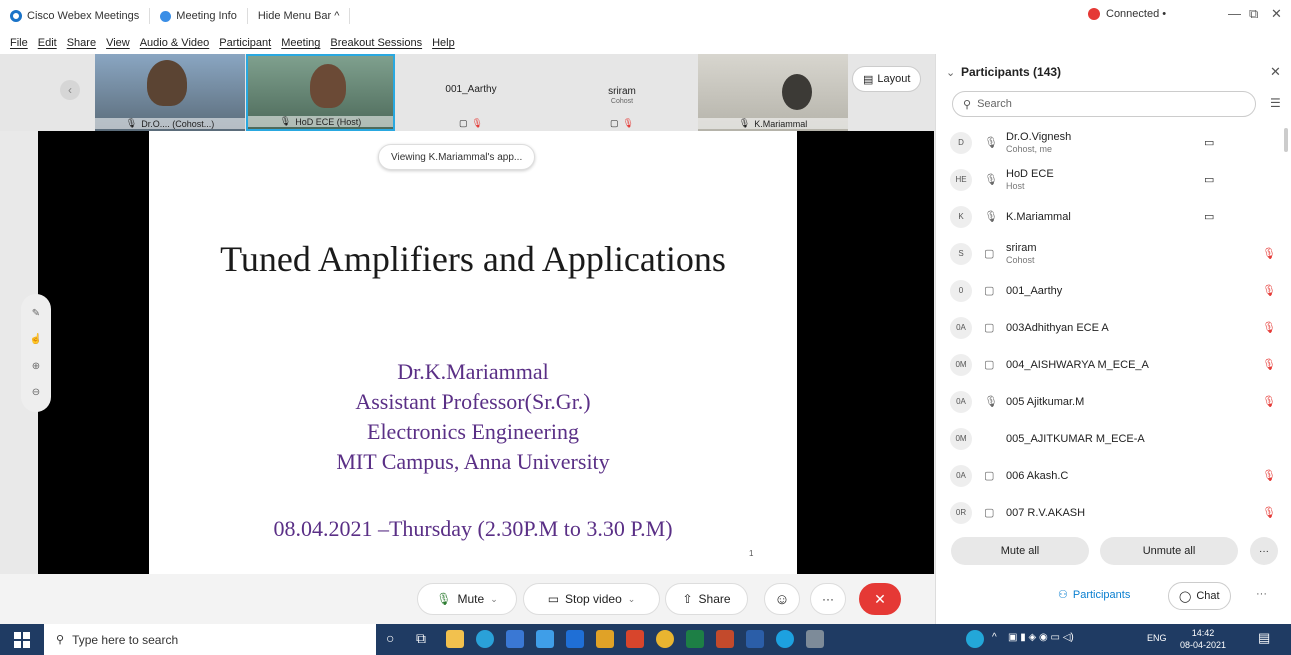  What do you see at coordinates (70, 90) in the screenshot?
I see `strip-prev-button: ‹` at bounding box center [70, 90].